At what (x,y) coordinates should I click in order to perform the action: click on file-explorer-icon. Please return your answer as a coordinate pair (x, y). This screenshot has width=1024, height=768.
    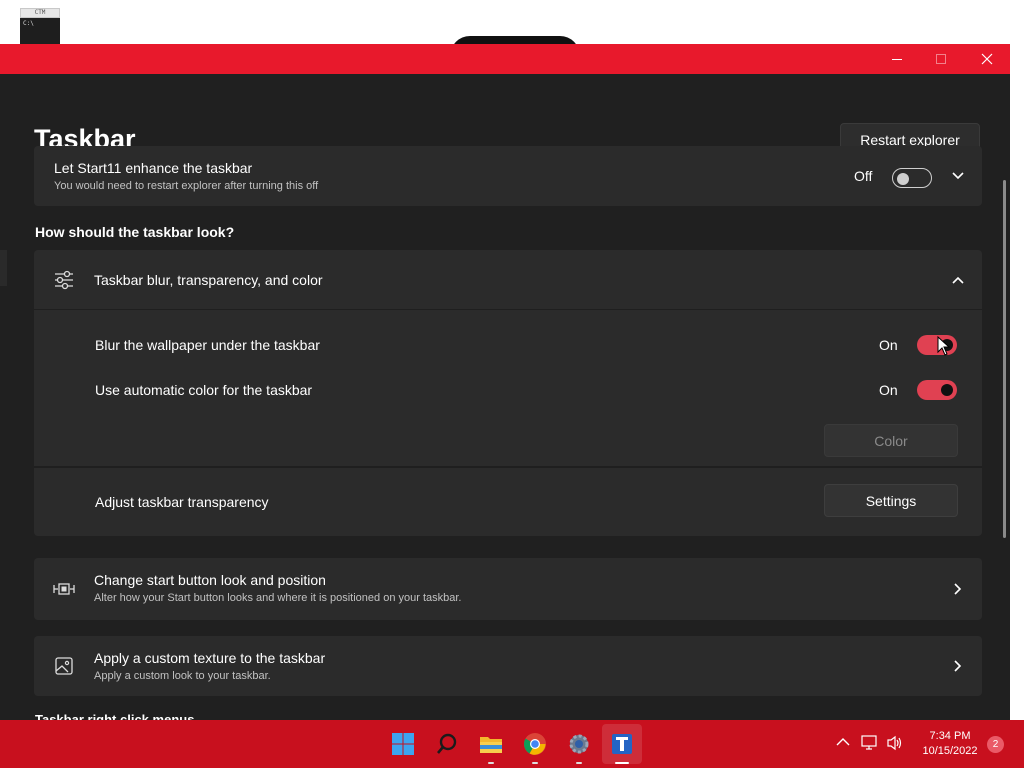
    Looking at the image, I should click on (491, 747).